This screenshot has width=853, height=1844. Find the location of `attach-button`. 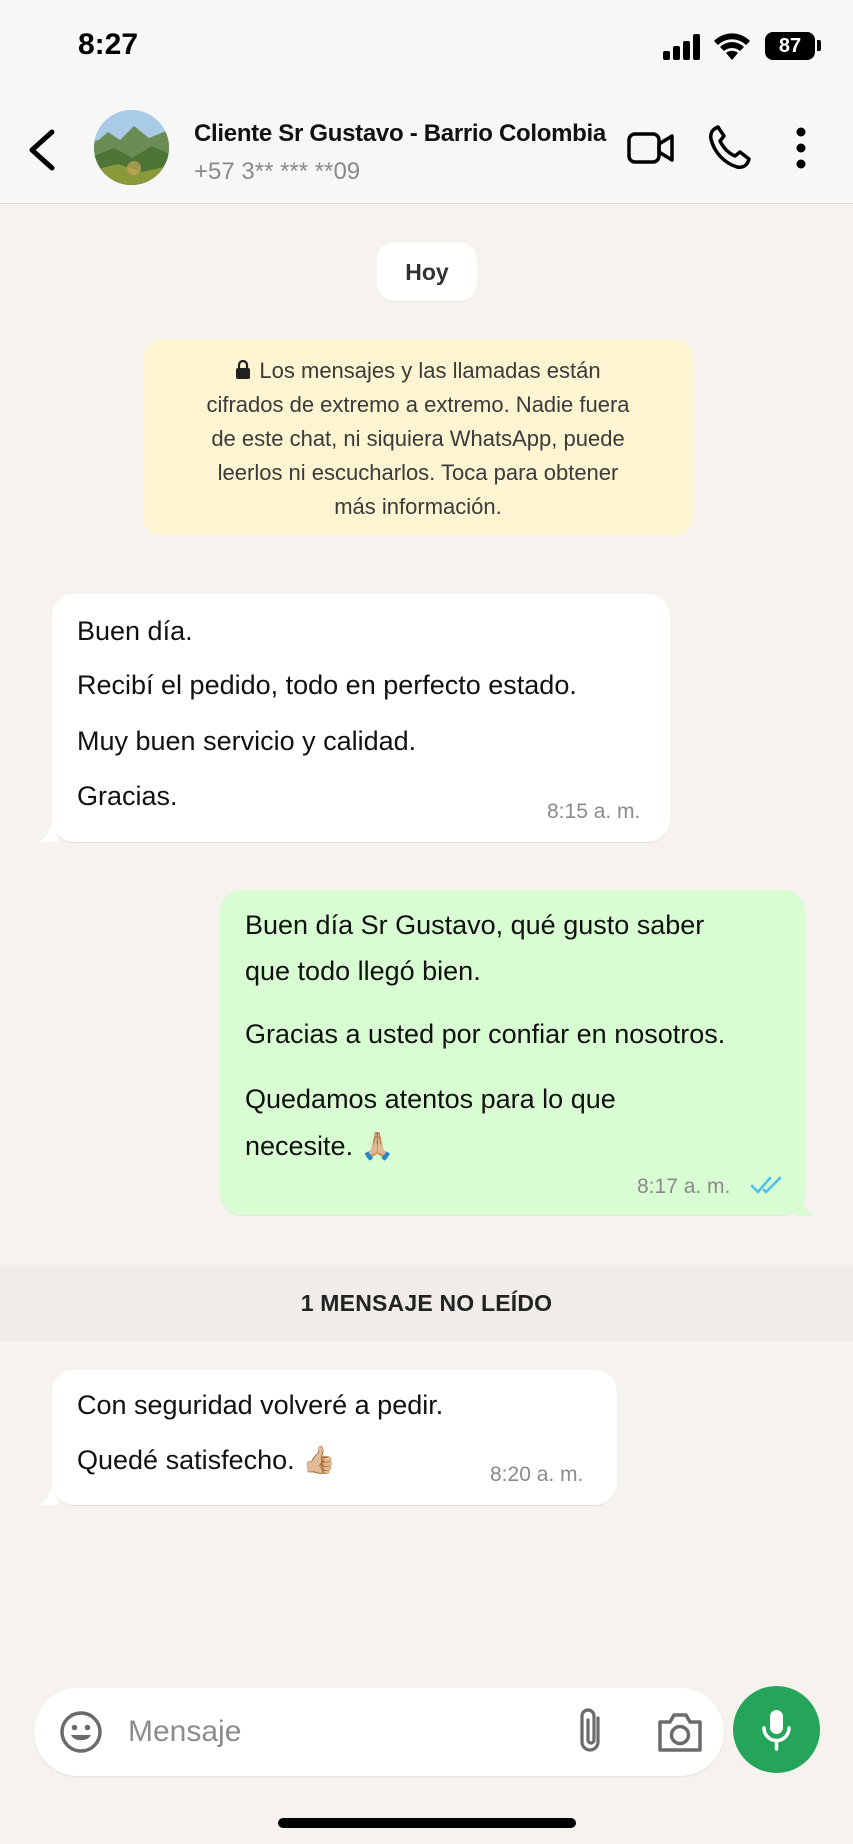

attach-button is located at coordinates (591, 1732).